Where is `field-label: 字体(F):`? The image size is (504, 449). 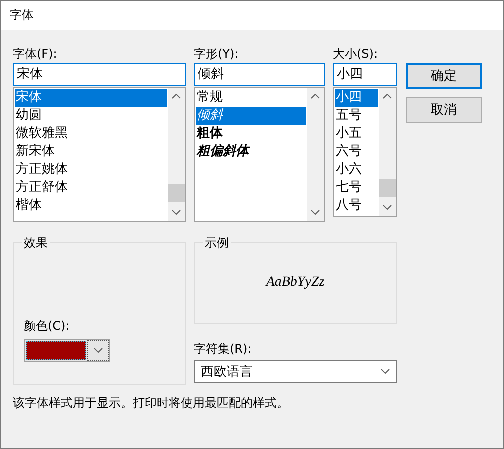
field-label: 字体(F): is located at coordinates (35, 54).